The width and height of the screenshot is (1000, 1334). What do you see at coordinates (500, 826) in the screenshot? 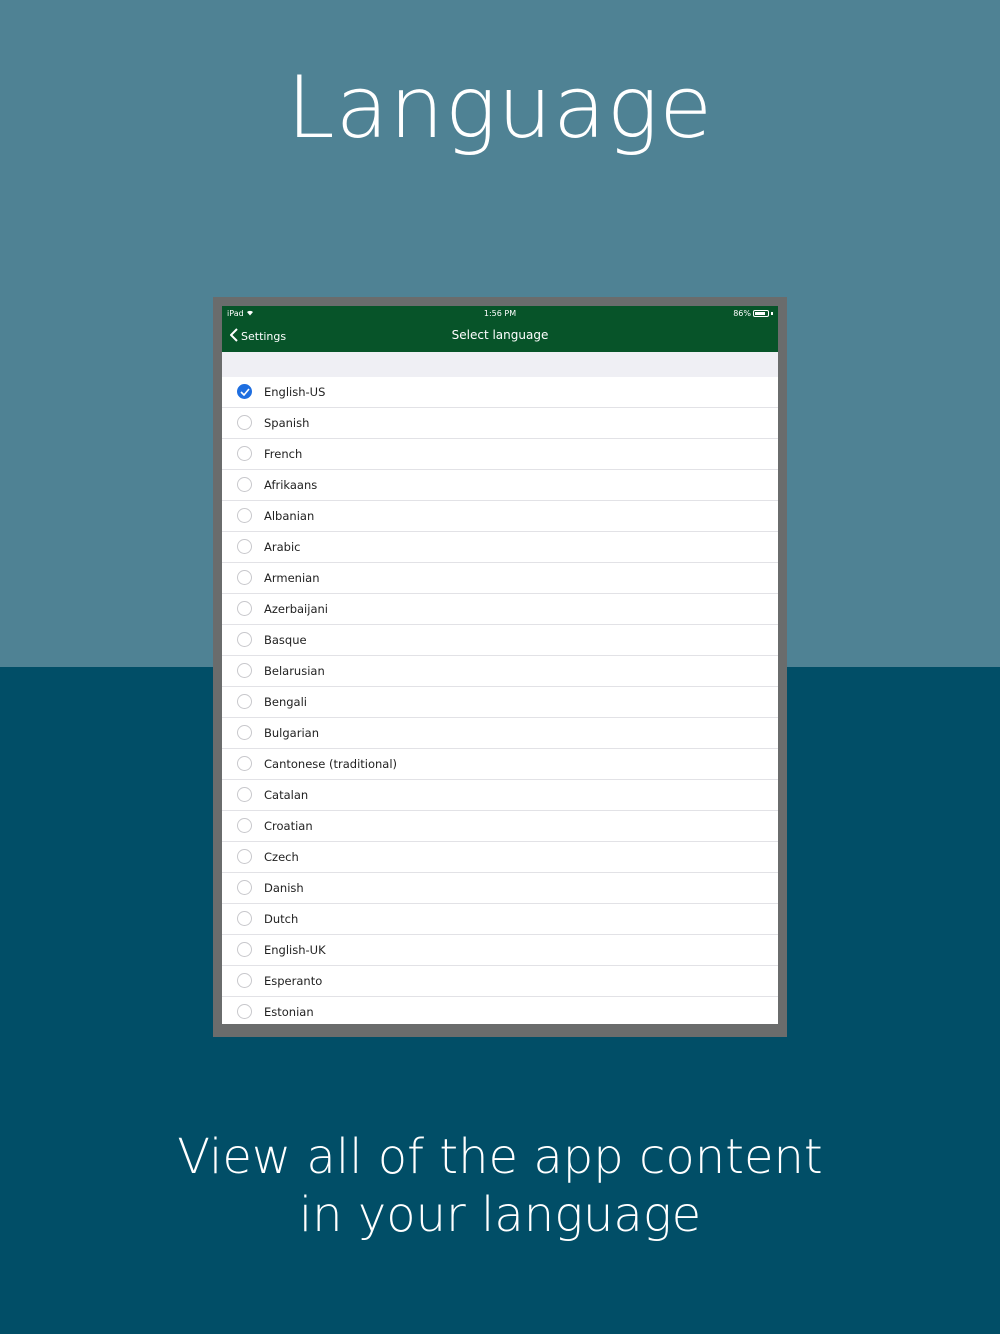
I see `language-row: Croatian` at bounding box center [500, 826].